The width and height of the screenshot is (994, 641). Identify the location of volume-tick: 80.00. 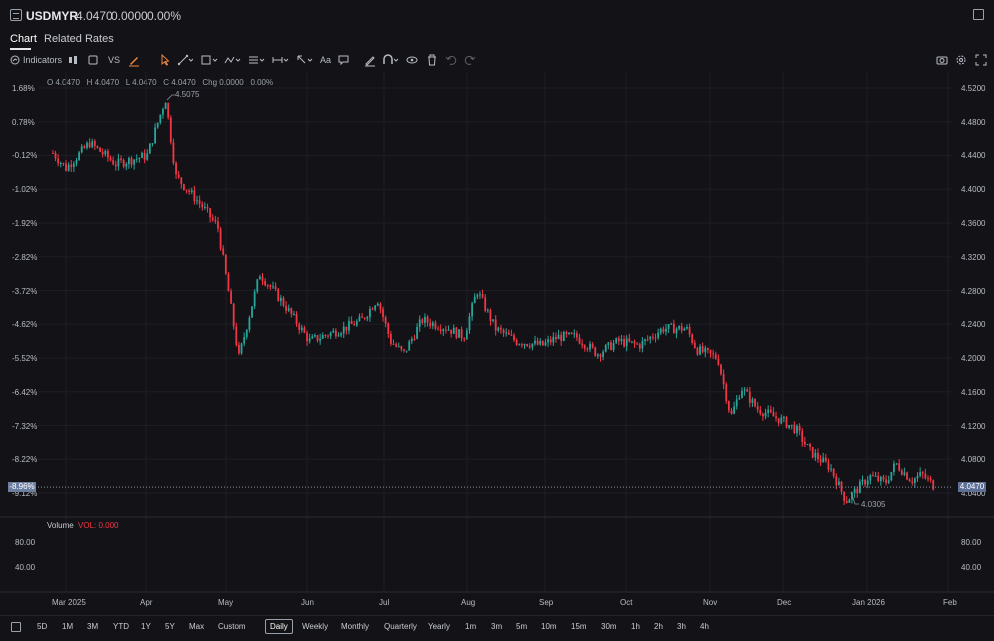
(971, 542).